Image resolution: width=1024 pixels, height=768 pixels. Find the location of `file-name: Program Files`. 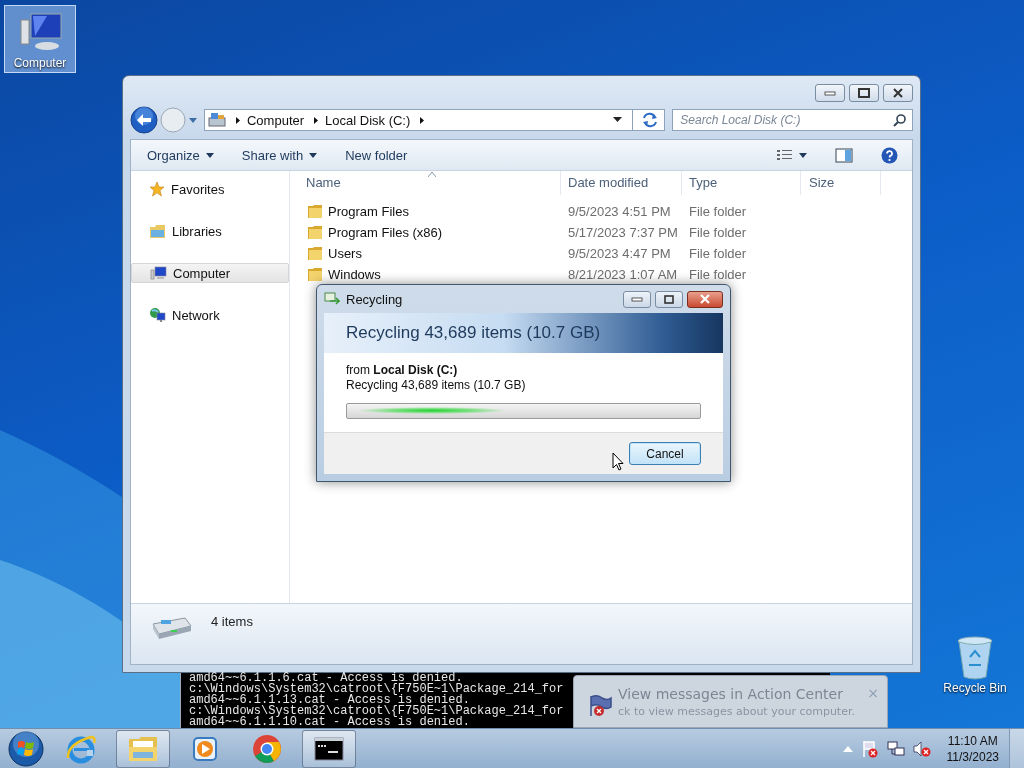

file-name: Program Files is located at coordinates (368, 211).